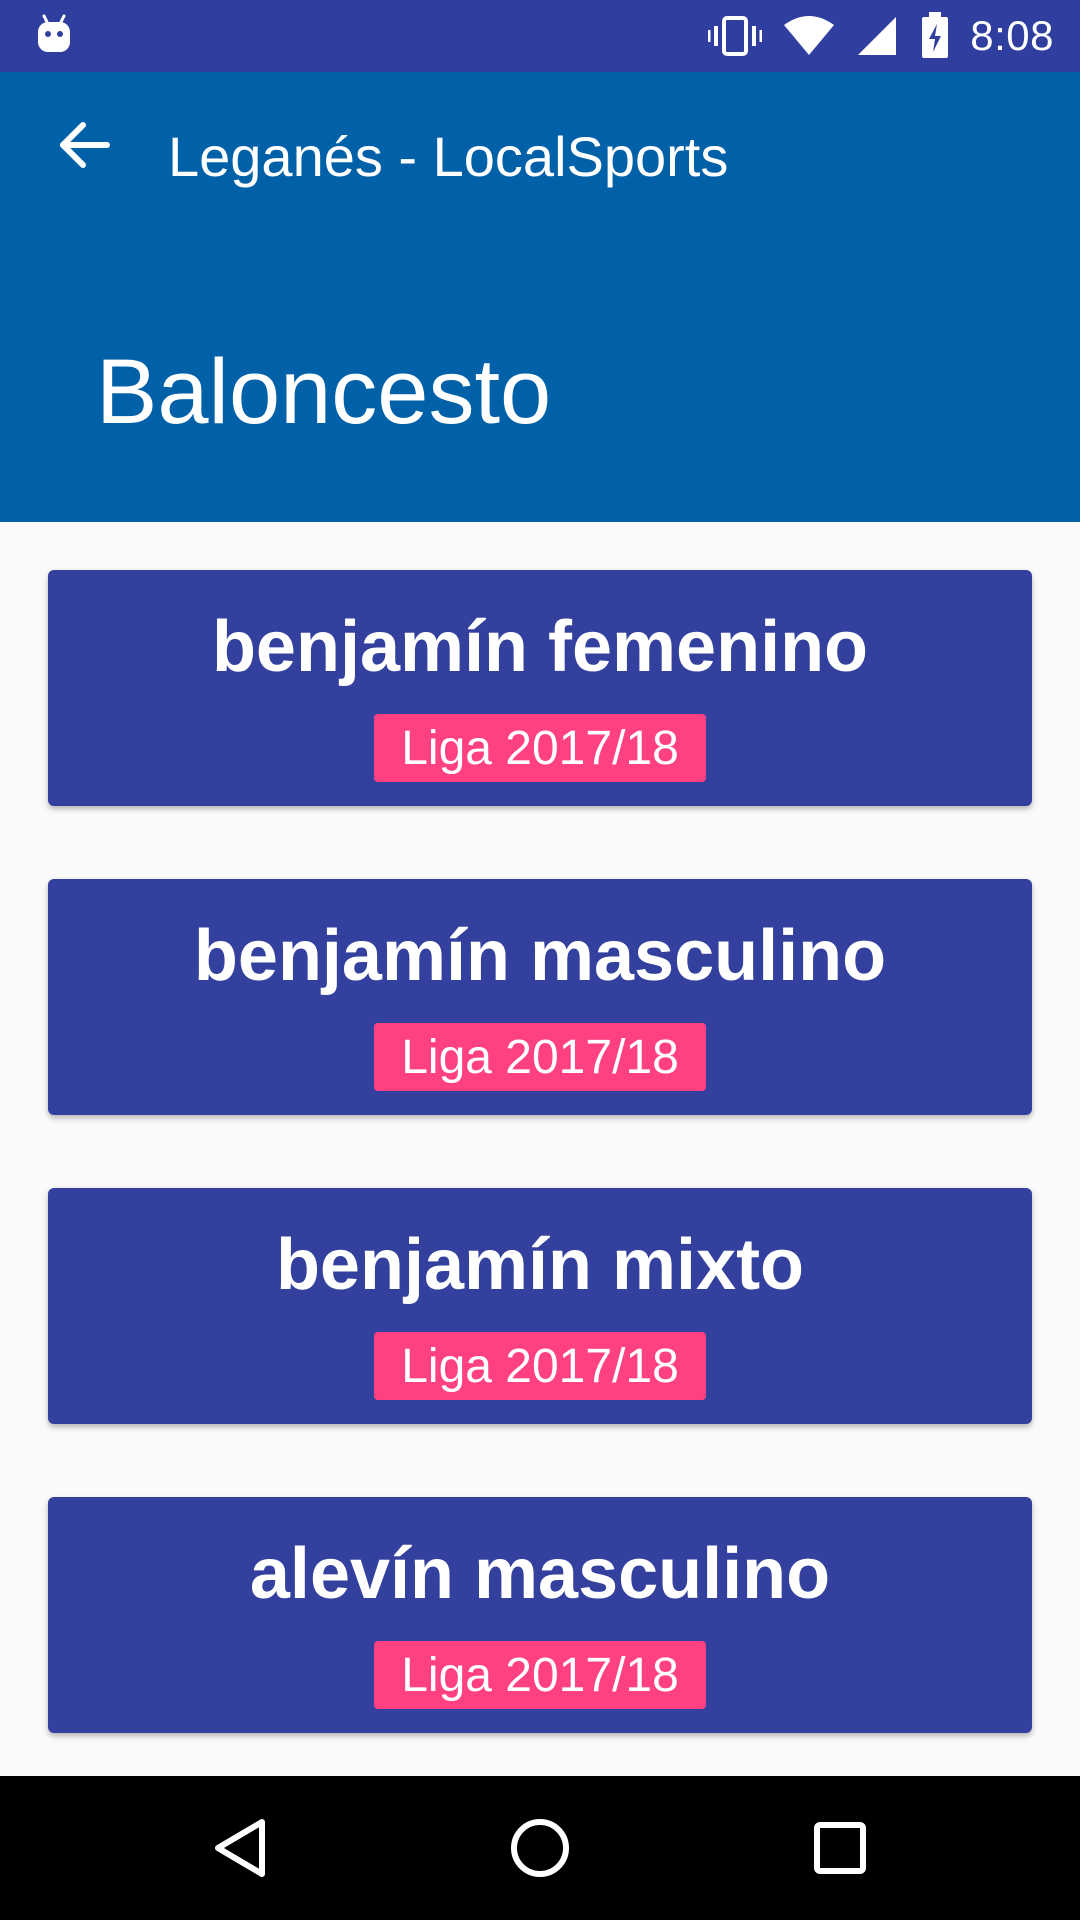 Image resolution: width=1080 pixels, height=1920 pixels. I want to click on back-triangle-icon, so click(240, 1848).